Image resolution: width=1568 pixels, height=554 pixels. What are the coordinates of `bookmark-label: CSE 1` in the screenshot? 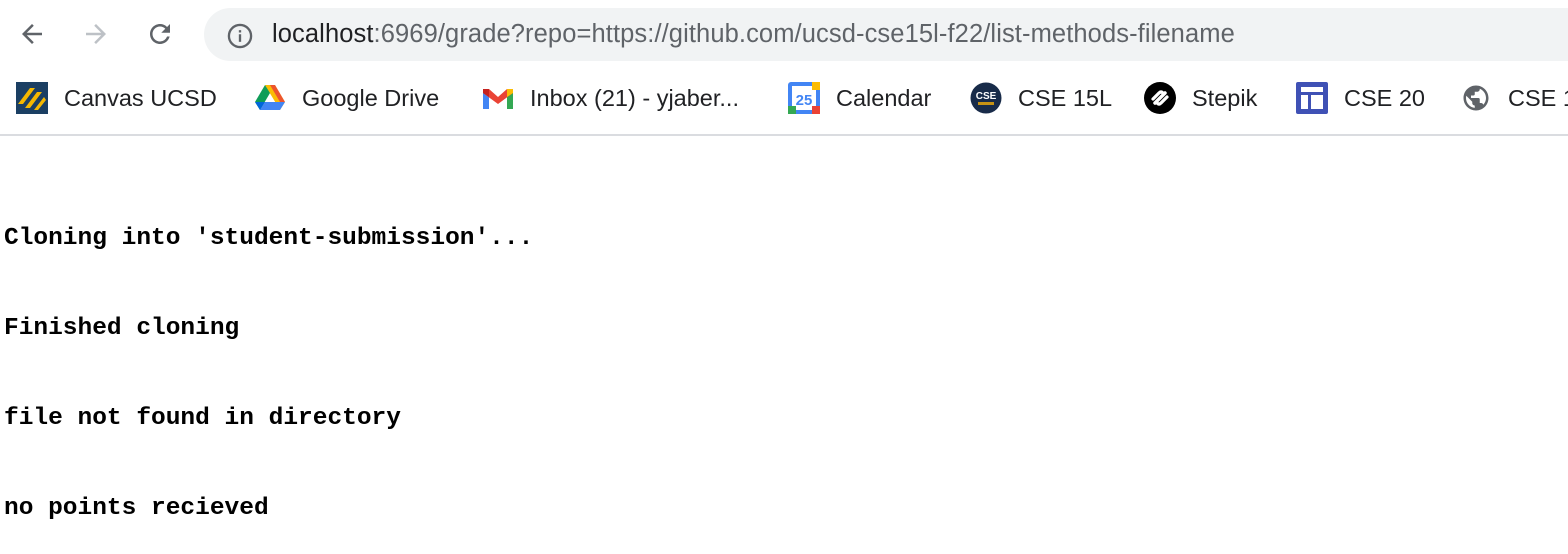 It's located at (1538, 97).